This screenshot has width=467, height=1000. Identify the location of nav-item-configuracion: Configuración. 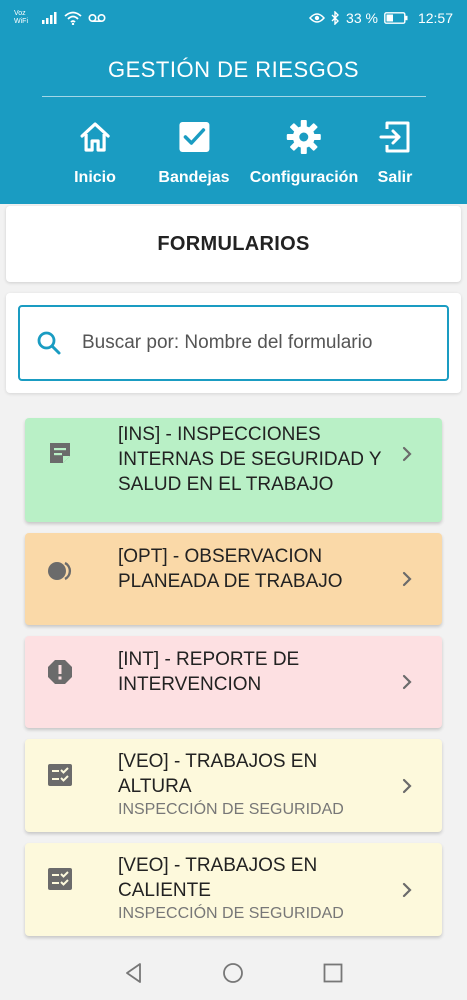
(304, 153).